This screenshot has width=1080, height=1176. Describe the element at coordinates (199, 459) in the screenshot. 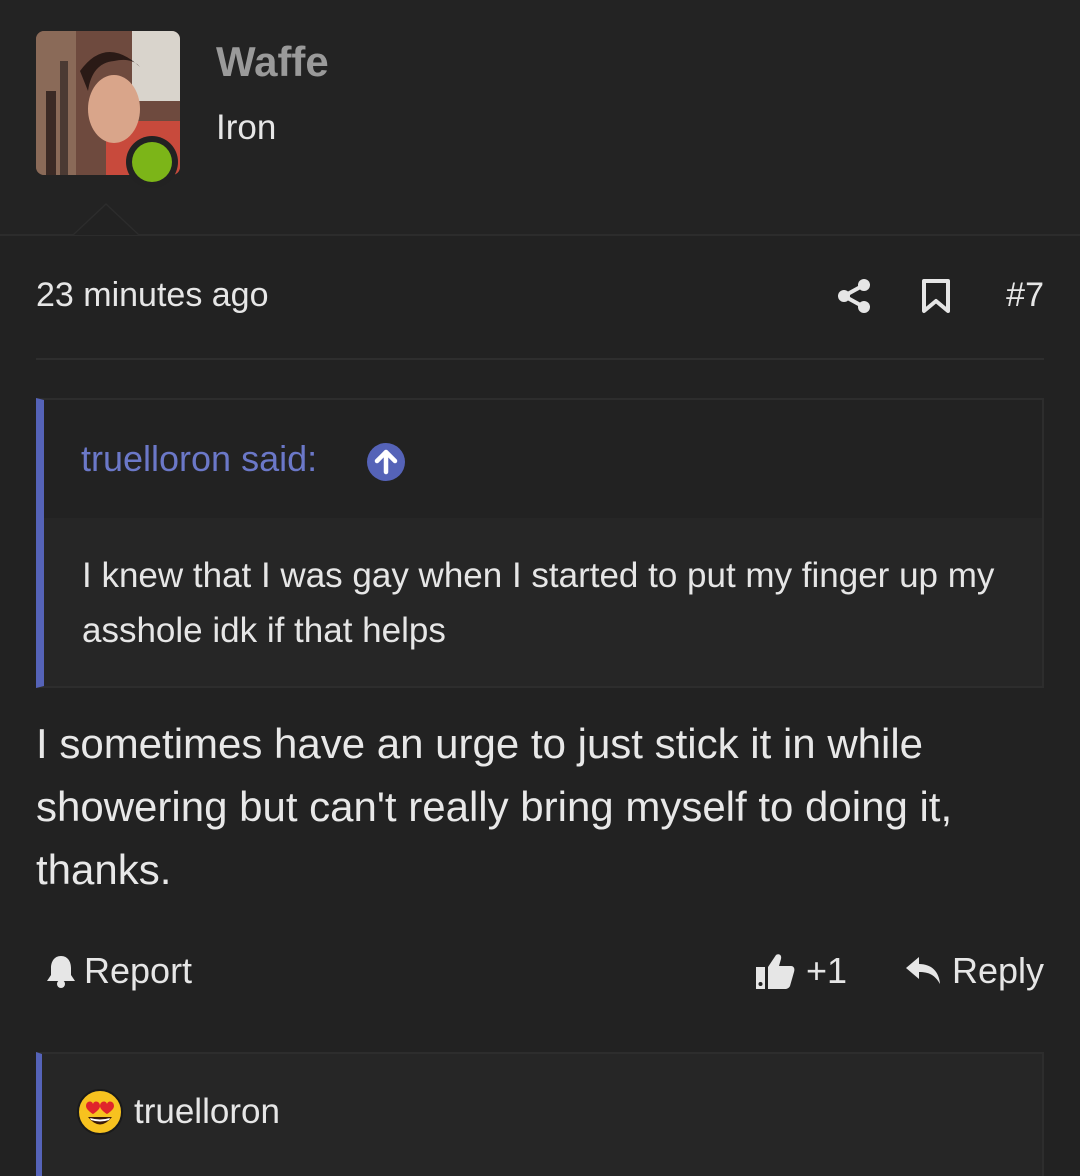

I see `quote-author: truelloron said:` at that location.